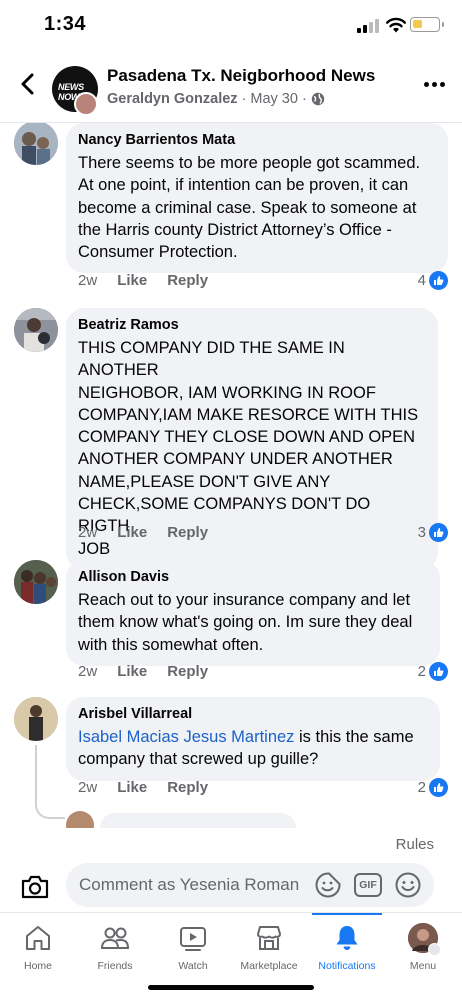 This screenshot has height=1000, width=462. I want to click on menu-badge-icon, so click(434, 949).